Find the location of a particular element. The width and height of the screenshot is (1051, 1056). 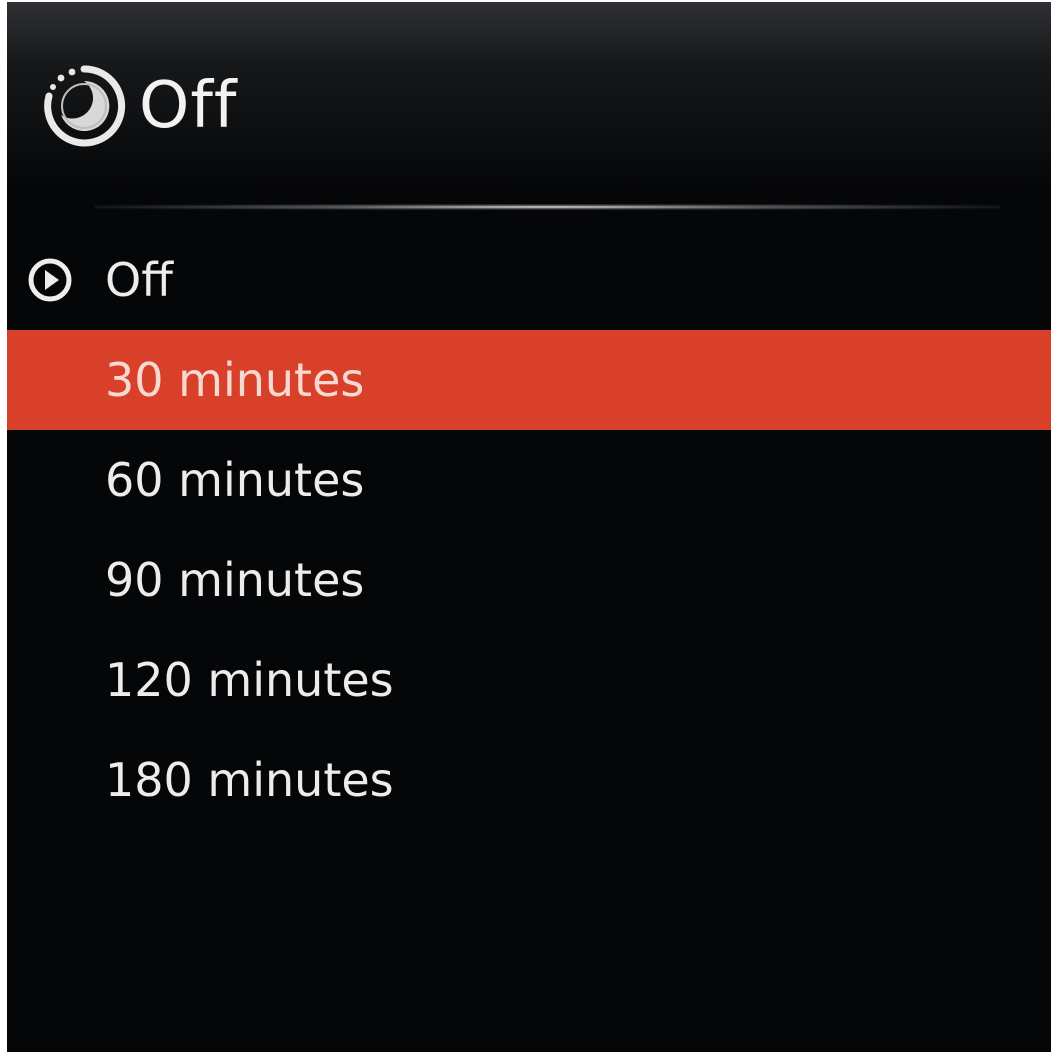

header-divider is located at coordinates (547, 207).